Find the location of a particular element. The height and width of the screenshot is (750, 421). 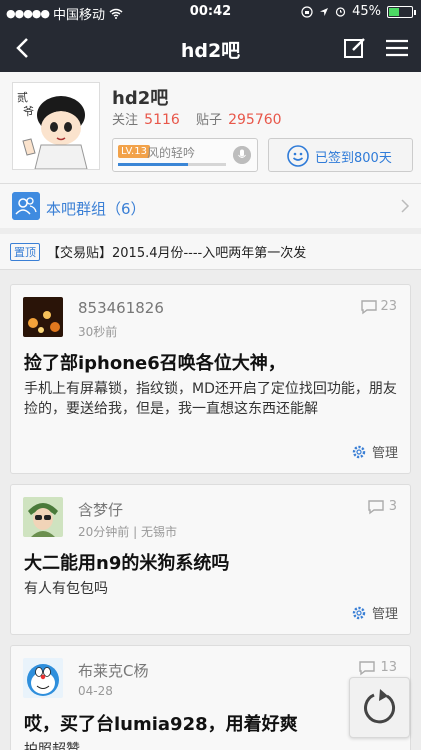

post-meta: 04-28 is located at coordinates (95, 691).